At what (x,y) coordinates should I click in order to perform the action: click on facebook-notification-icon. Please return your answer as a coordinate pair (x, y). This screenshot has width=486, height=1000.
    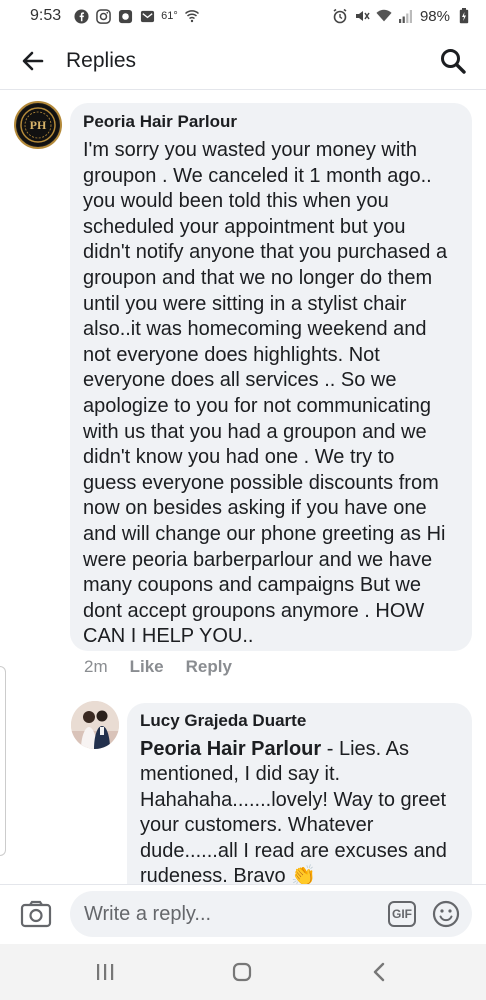
    Looking at the image, I should click on (81, 16).